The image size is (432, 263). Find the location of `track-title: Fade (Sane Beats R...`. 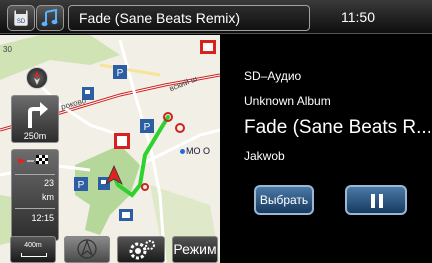

track-title: Fade (Sane Beats R... is located at coordinates (337, 127).